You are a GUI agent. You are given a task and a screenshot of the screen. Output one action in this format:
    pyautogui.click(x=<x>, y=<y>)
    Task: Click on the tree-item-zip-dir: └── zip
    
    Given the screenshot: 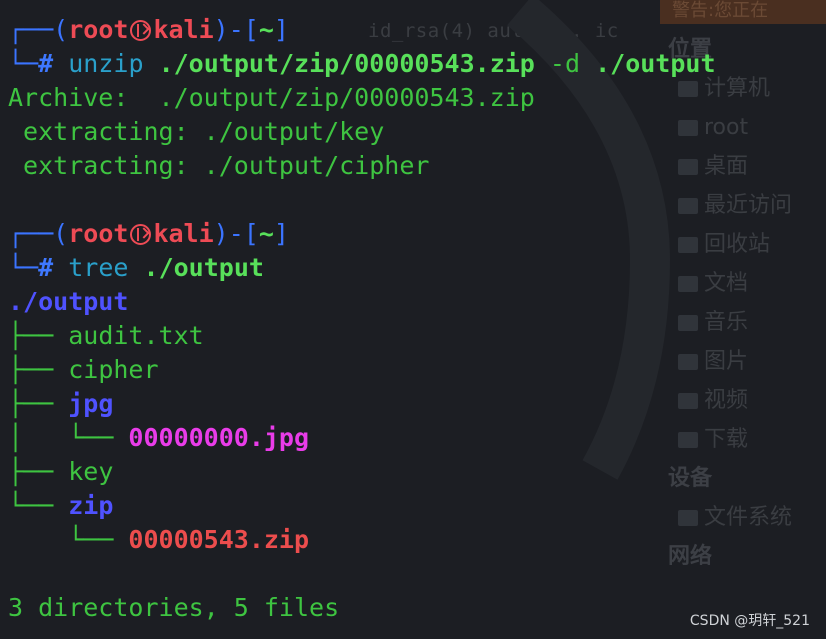 What is the action you would take?
    pyautogui.click(x=61, y=505)
    